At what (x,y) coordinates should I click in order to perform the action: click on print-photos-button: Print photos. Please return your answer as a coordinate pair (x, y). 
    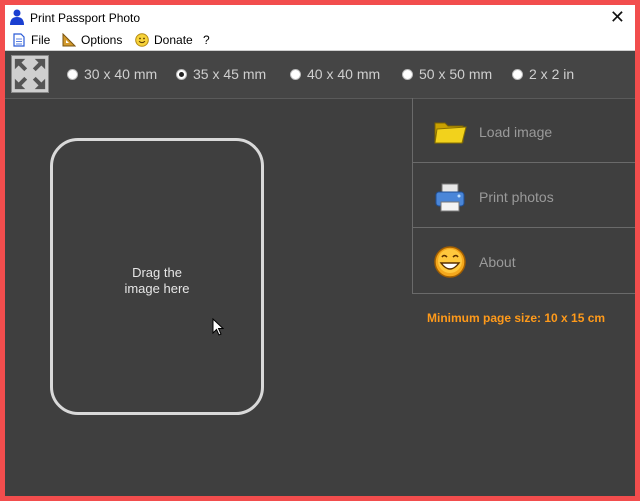
    Looking at the image, I should click on (524, 195).